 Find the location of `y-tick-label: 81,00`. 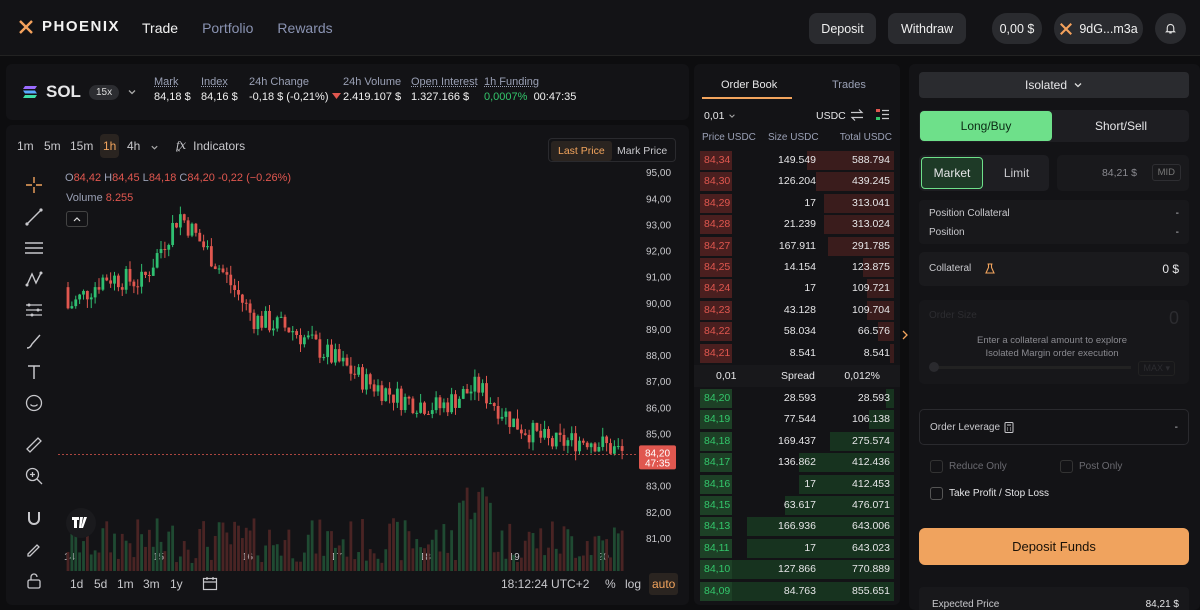

y-tick-label: 81,00 is located at coordinates (658, 539).